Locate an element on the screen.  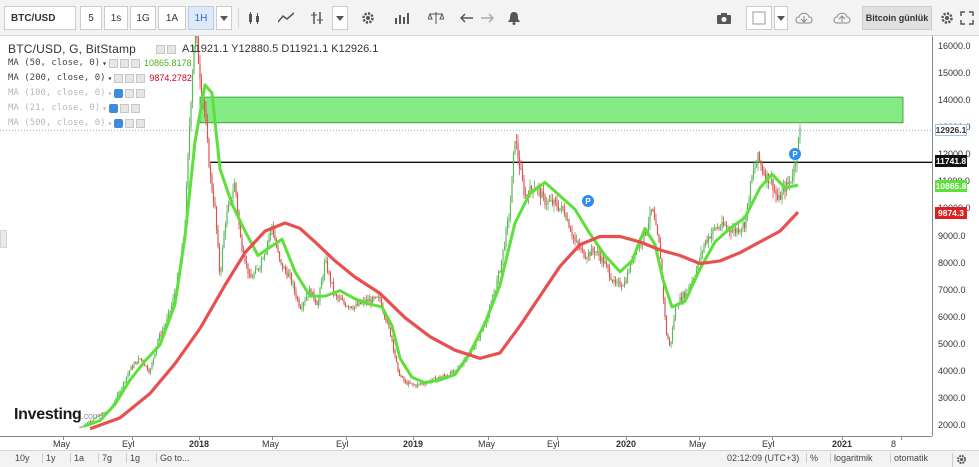
investing-logo: Investing.com is located at coordinates (57, 415).